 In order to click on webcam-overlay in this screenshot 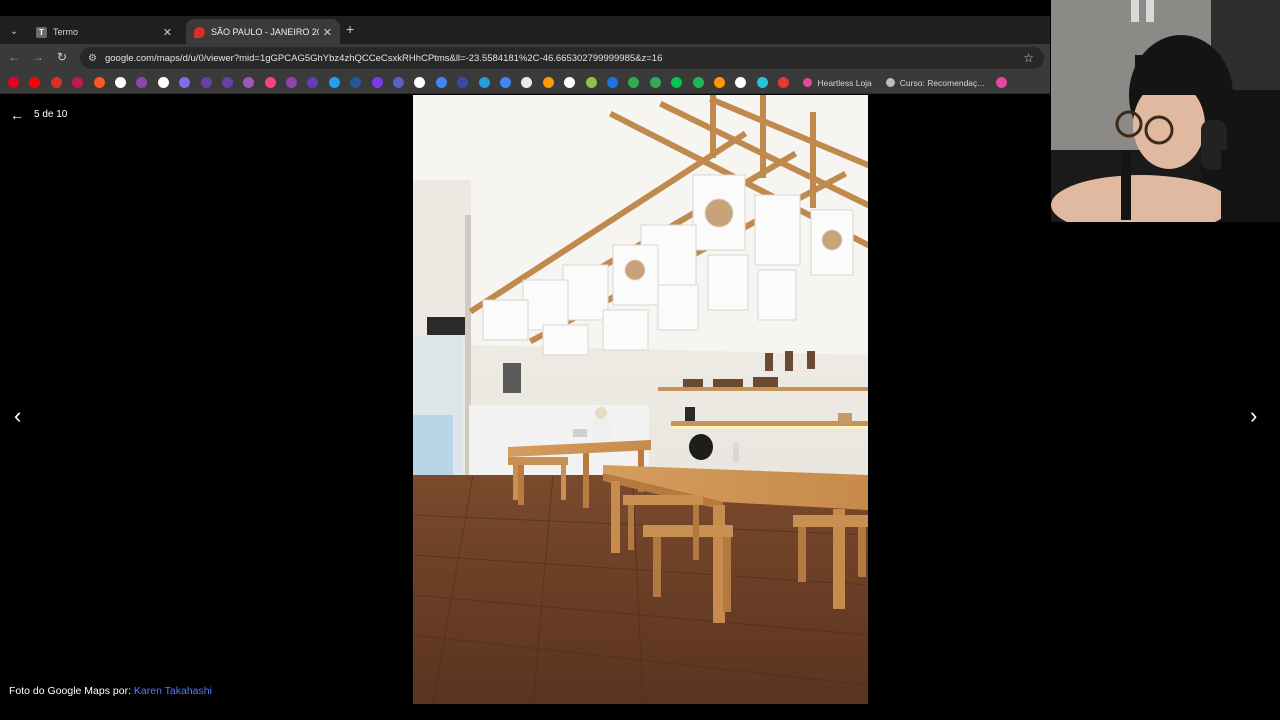, I will do `click(1165, 111)`.